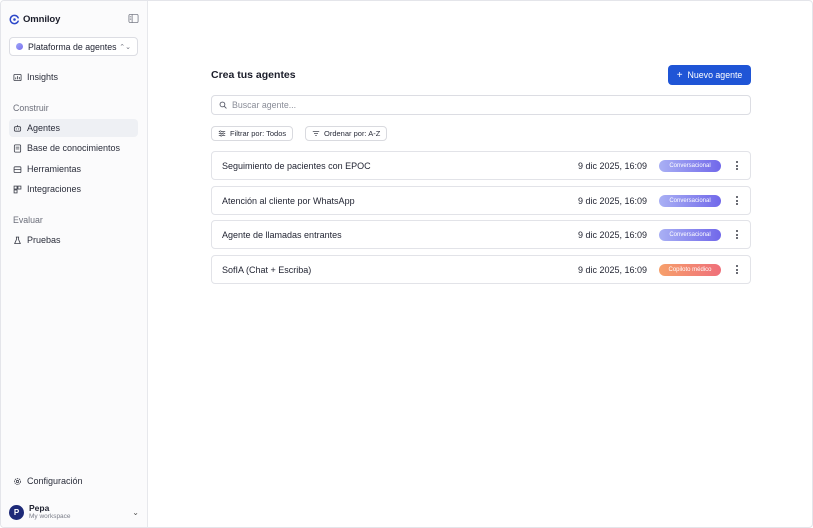  I want to click on sidebar-item-label: Configuración, so click(55, 481).